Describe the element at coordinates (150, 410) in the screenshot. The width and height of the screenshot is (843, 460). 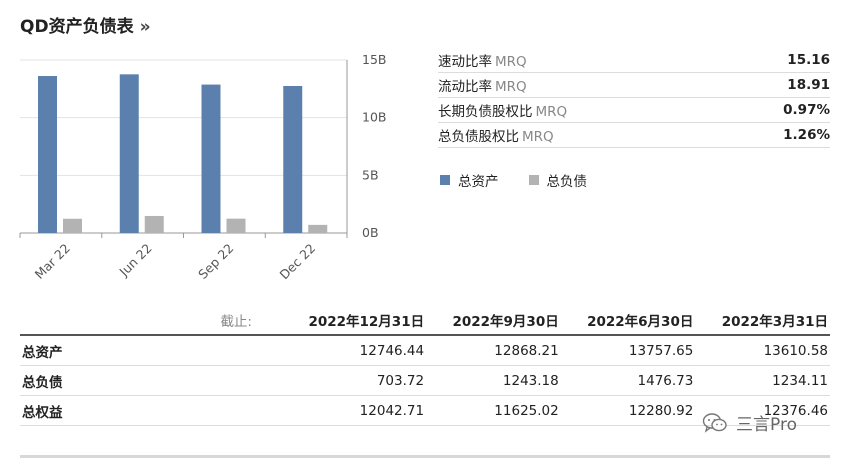
I see `row-label: 总权益` at that location.